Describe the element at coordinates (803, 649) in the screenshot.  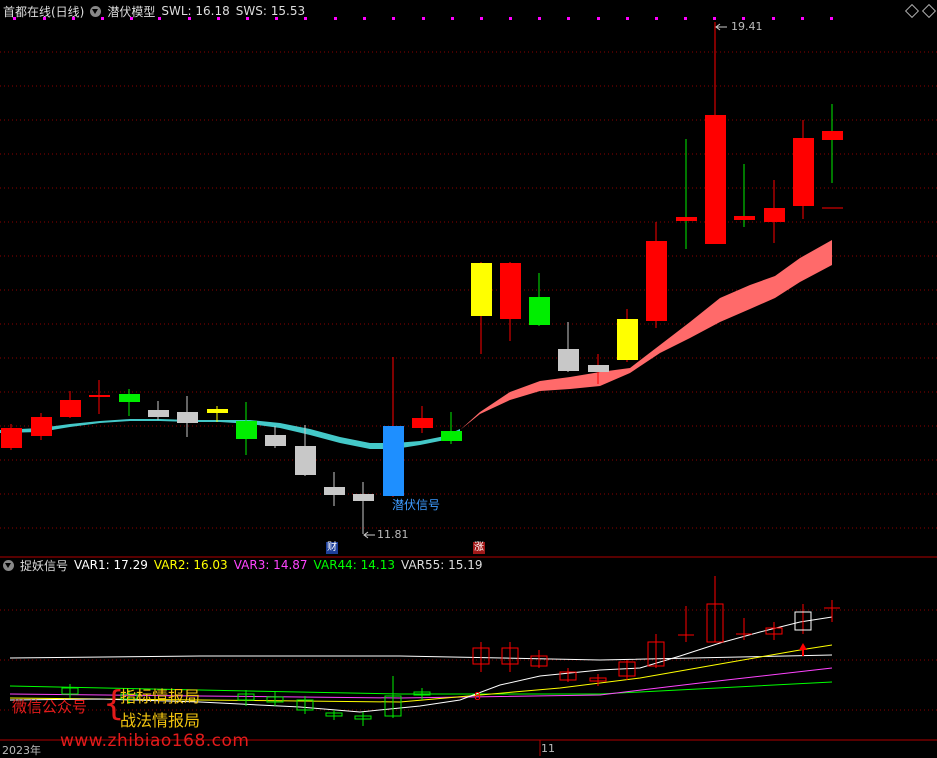
I see `buy-arrow-icon` at that location.